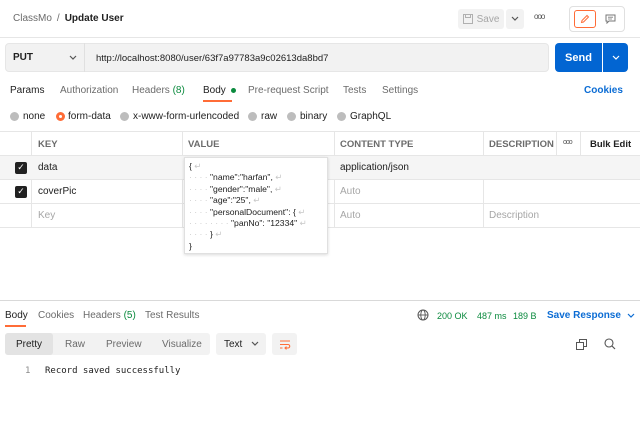 The image size is (640, 429). What do you see at coordinates (371, 116) in the screenshot?
I see `radio-graphql-label: GraphQL` at bounding box center [371, 116].